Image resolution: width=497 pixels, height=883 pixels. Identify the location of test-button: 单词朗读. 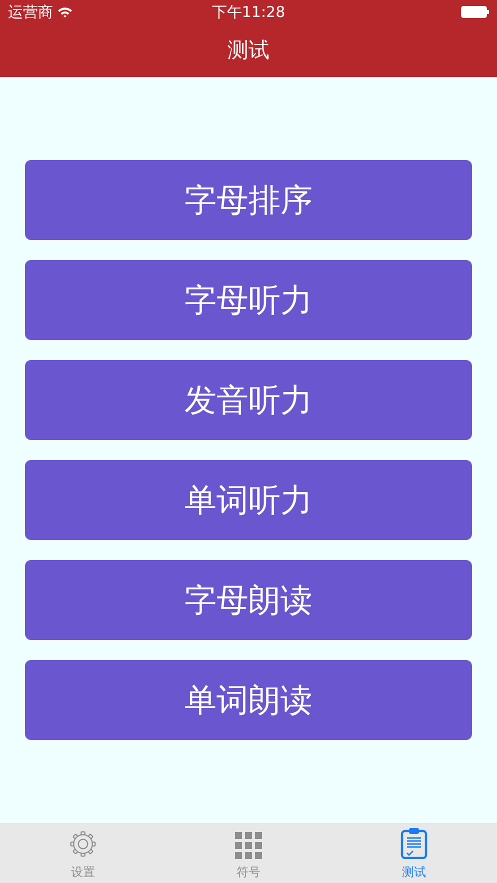
(248, 700).